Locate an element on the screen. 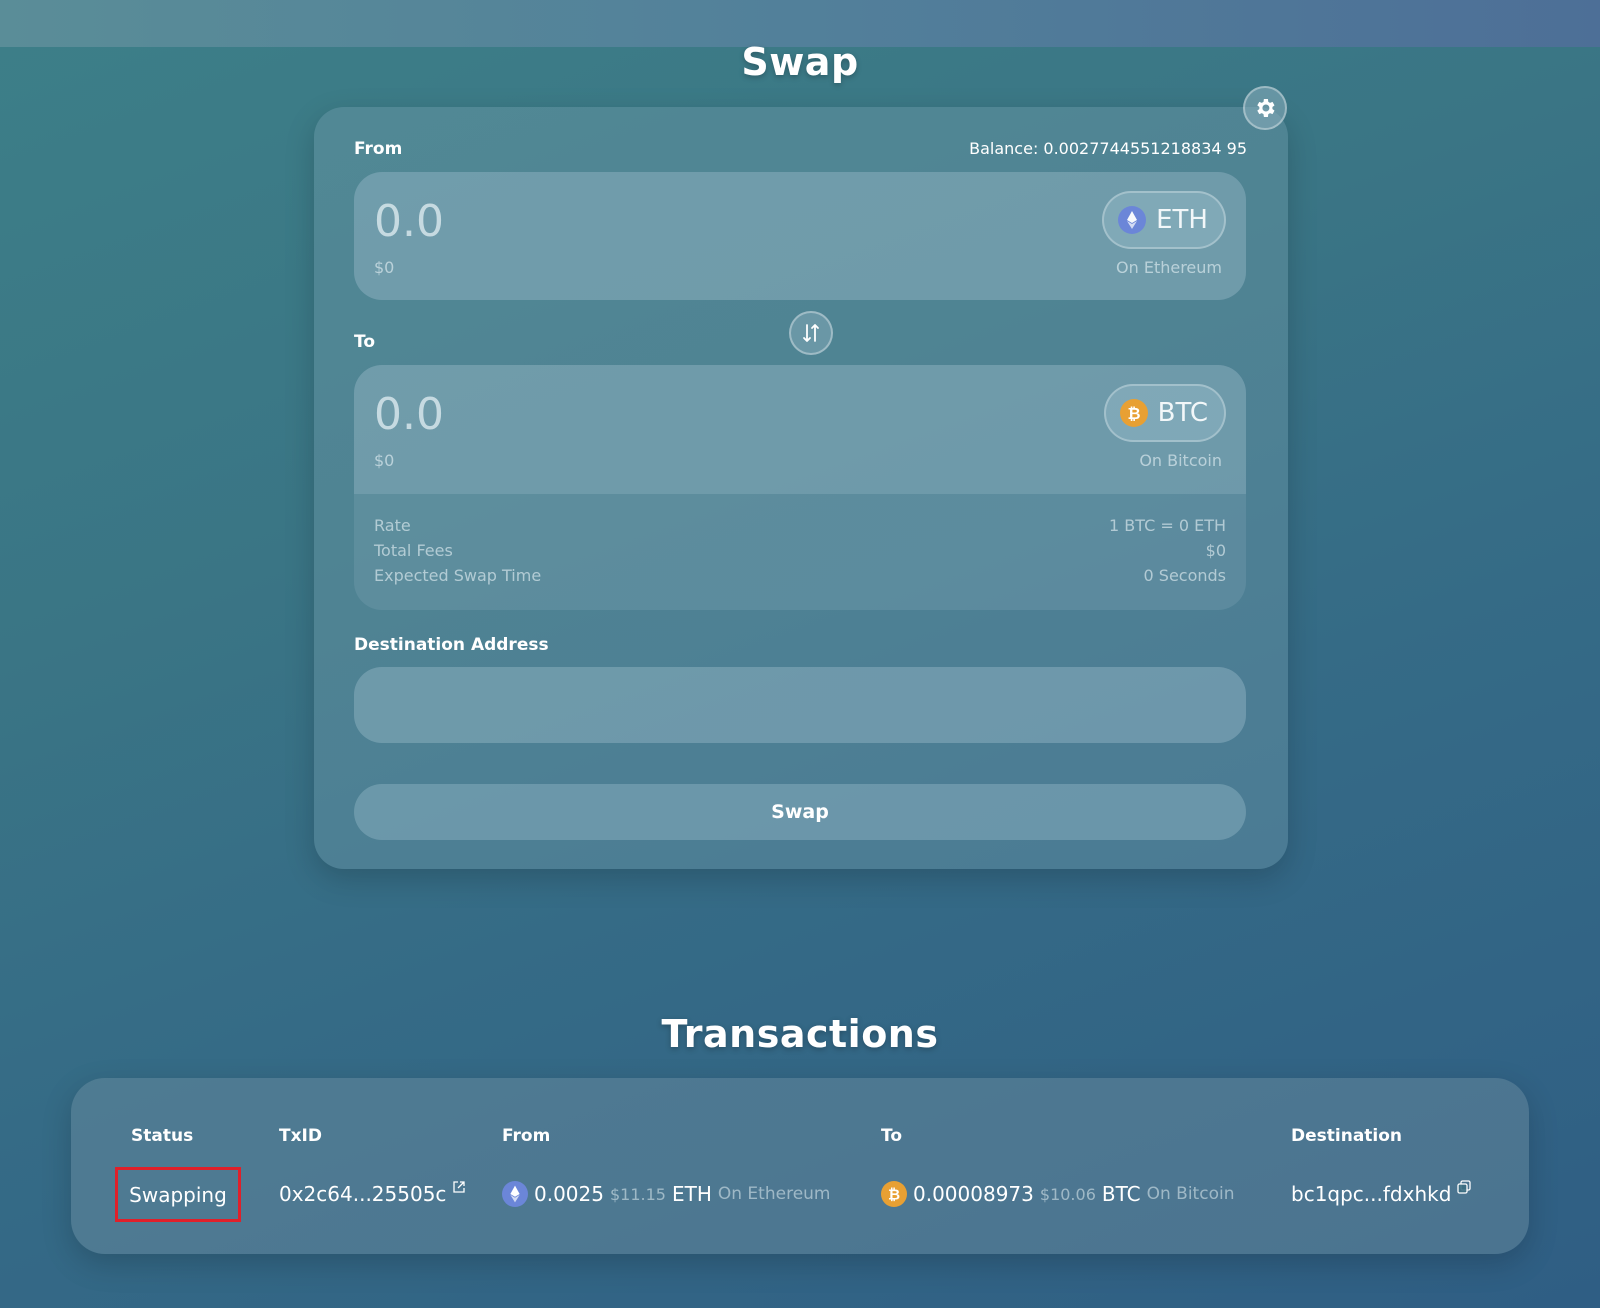 This screenshot has width=1600, height=1308. tx-to-amount: 0.00008973 is located at coordinates (973, 1194).